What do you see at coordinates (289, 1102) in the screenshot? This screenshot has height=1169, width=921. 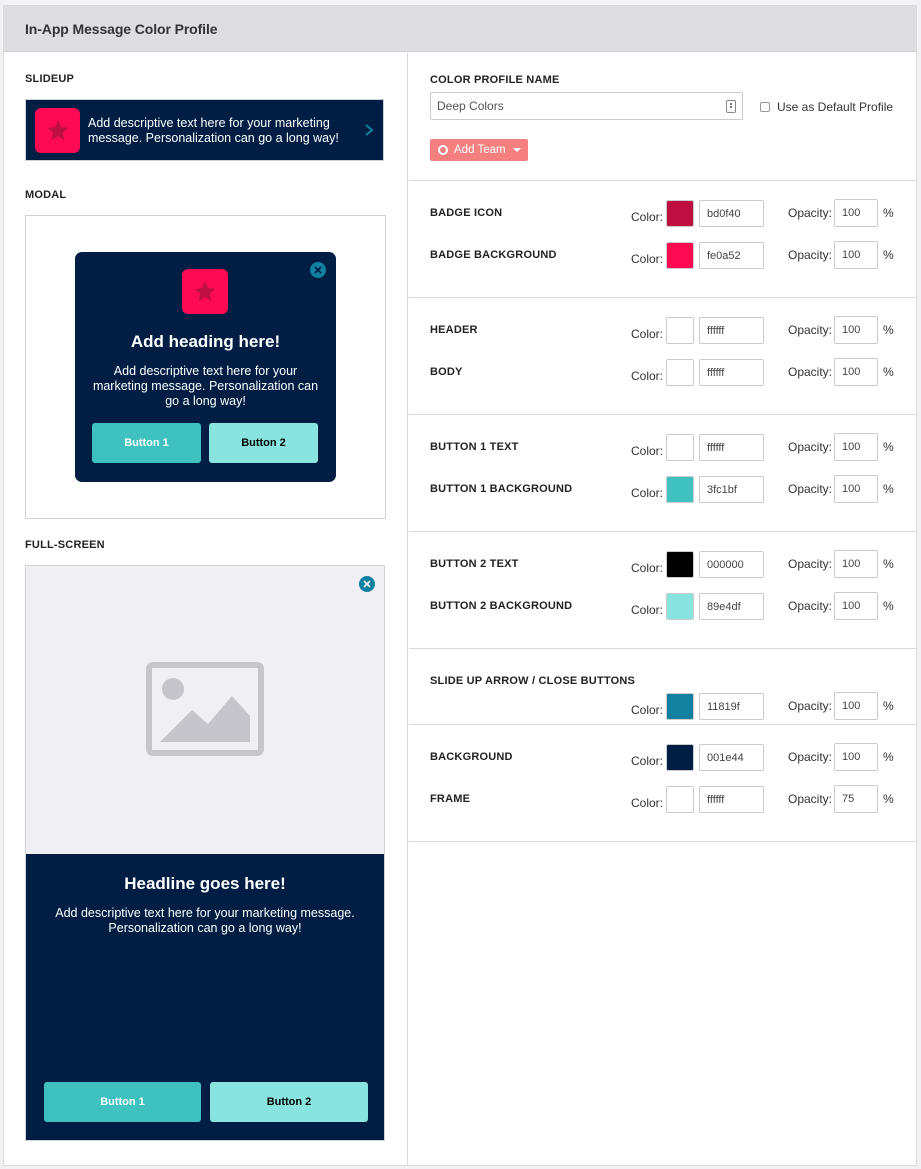 I see `fullscreen-button-2: Button 2` at bounding box center [289, 1102].